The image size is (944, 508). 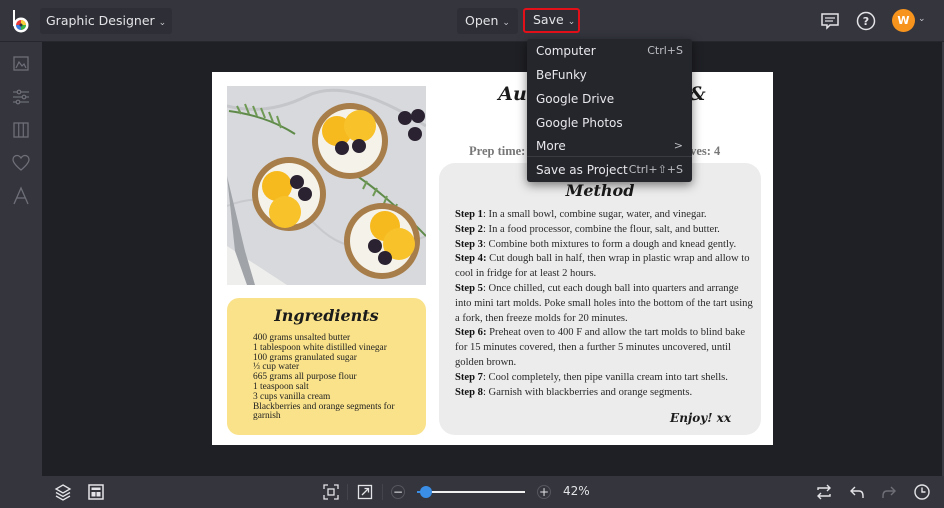 I want to click on open-button: Open ⌄, so click(x=487, y=21).